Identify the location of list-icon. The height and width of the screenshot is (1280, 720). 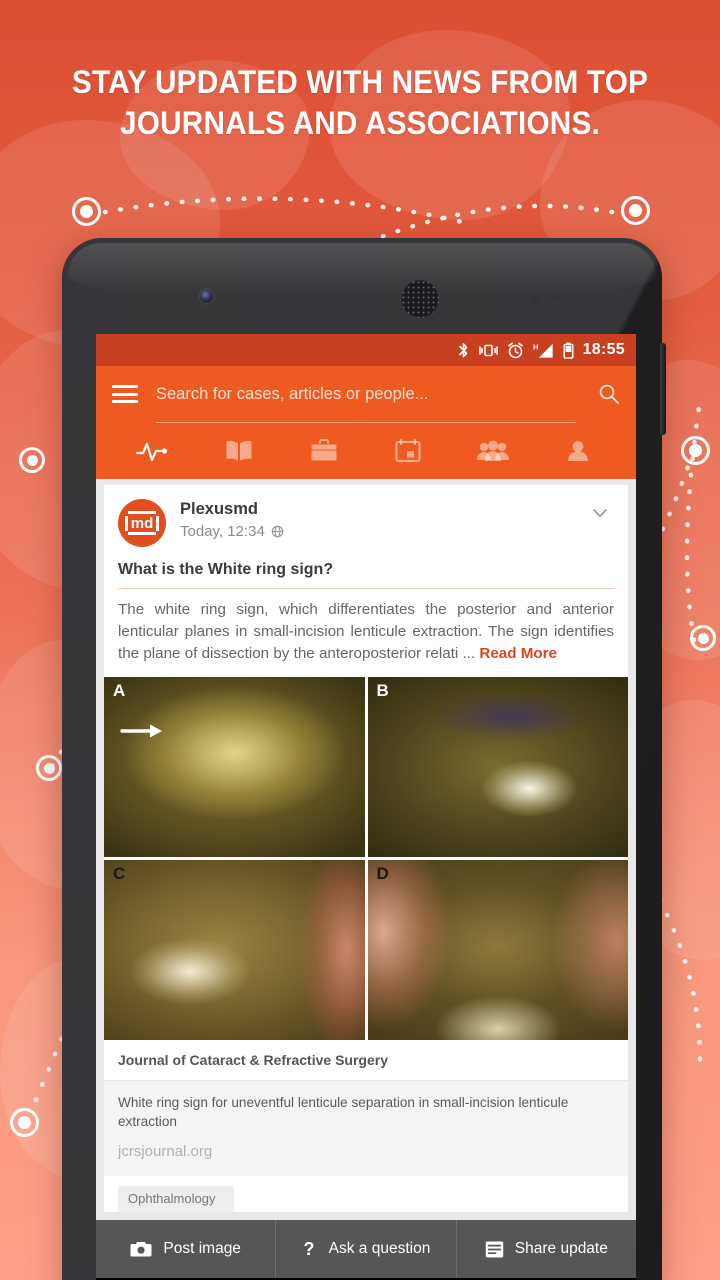
(494, 1249).